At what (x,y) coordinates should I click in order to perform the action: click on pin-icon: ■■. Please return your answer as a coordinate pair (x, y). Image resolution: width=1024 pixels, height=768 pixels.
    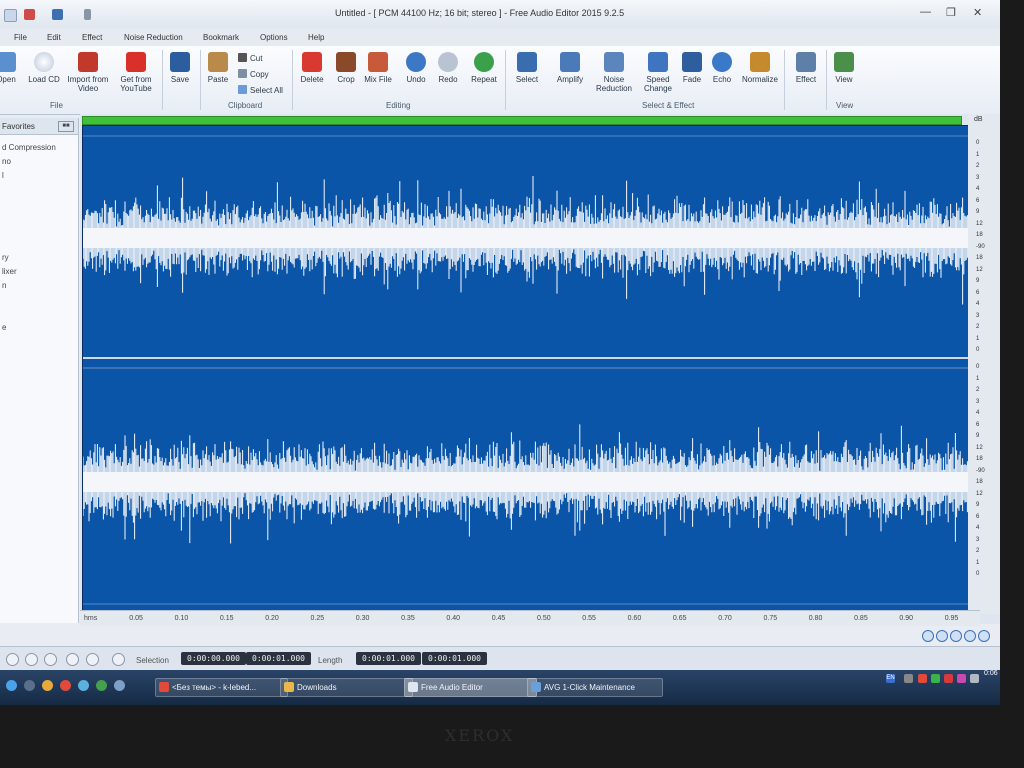
    Looking at the image, I should click on (66, 126).